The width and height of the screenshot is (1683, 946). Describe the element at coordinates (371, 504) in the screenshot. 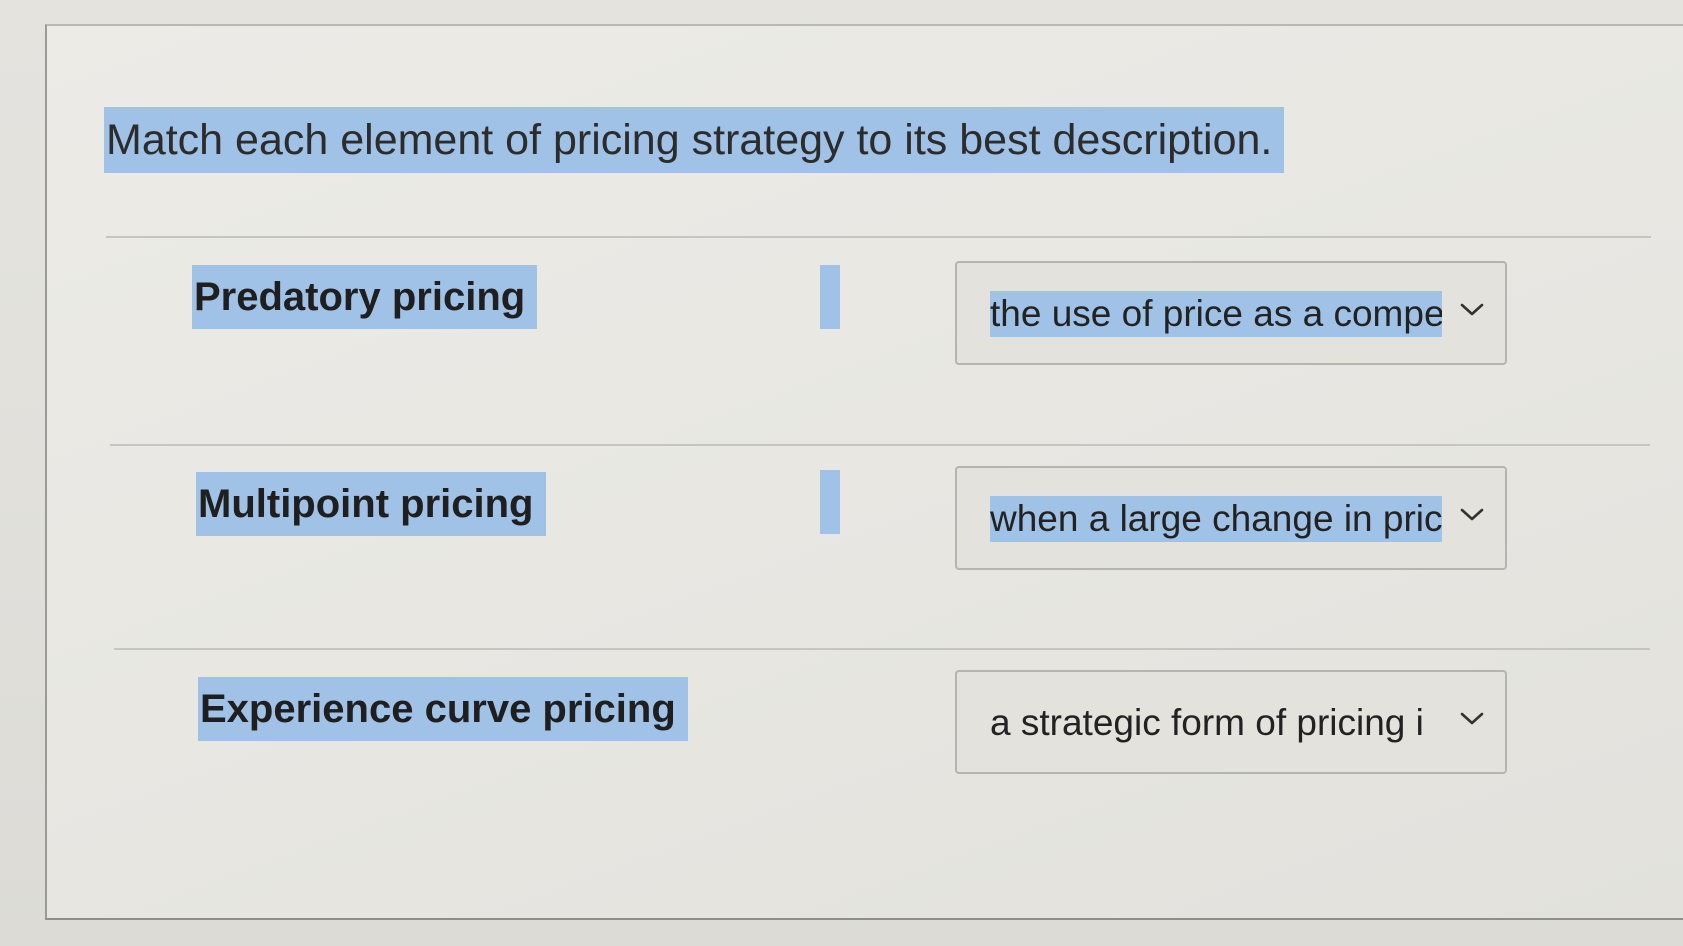

I see `term-label: Multipoint pricing` at that location.